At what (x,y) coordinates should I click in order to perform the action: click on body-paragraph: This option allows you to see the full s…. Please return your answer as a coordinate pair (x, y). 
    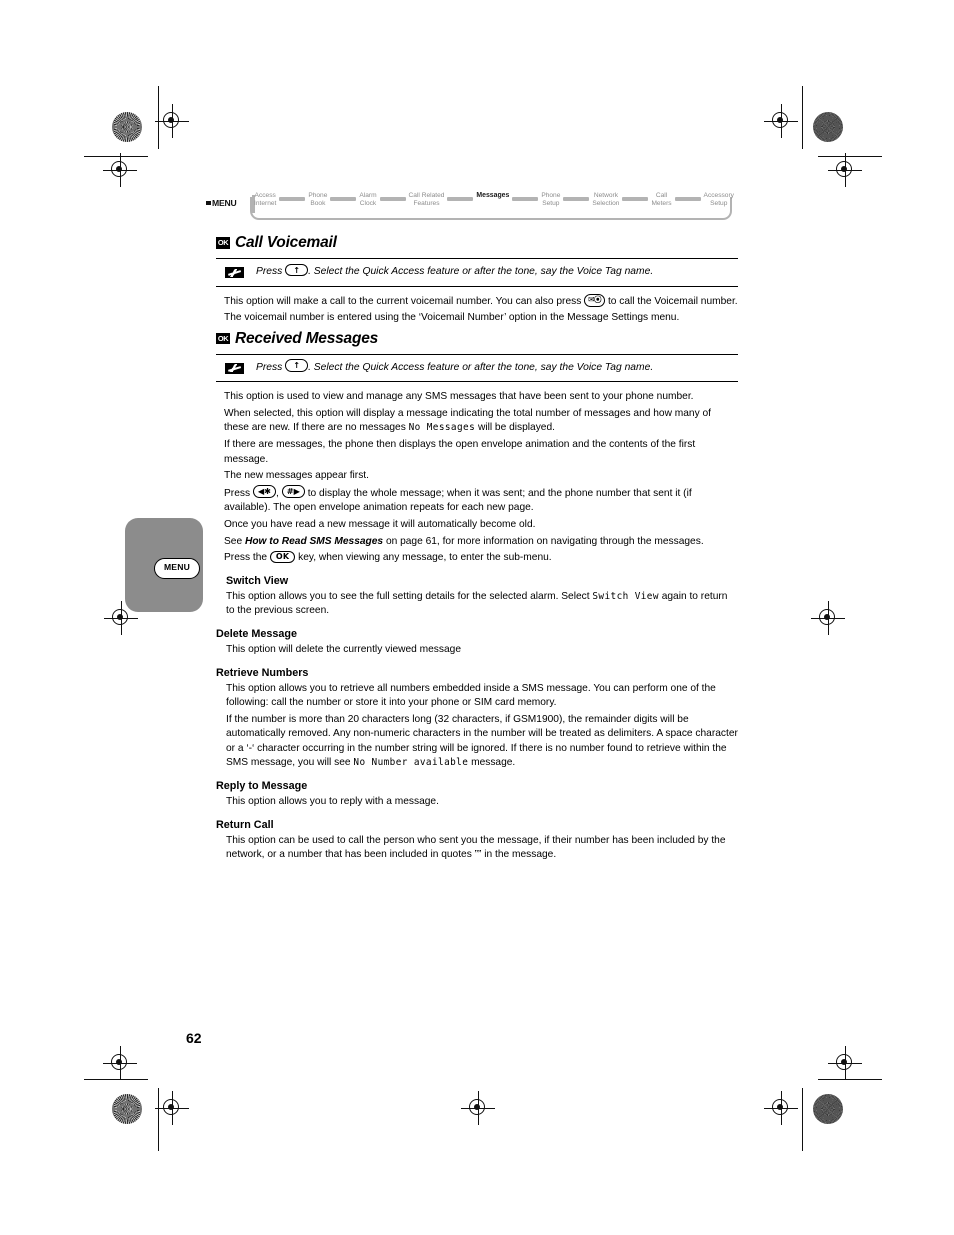
    Looking at the image, I should click on (477, 603).